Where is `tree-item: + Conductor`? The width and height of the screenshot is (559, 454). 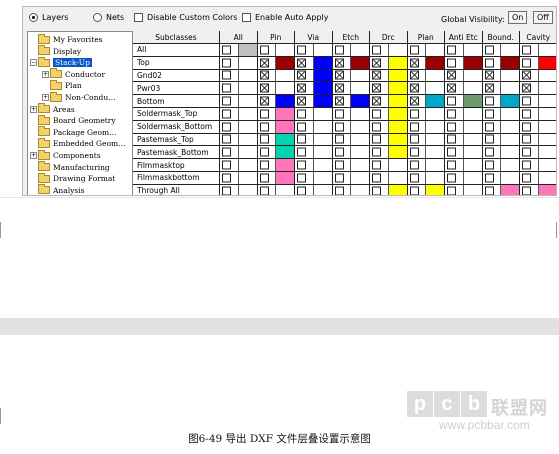 tree-item: + Conductor is located at coordinates (73, 74).